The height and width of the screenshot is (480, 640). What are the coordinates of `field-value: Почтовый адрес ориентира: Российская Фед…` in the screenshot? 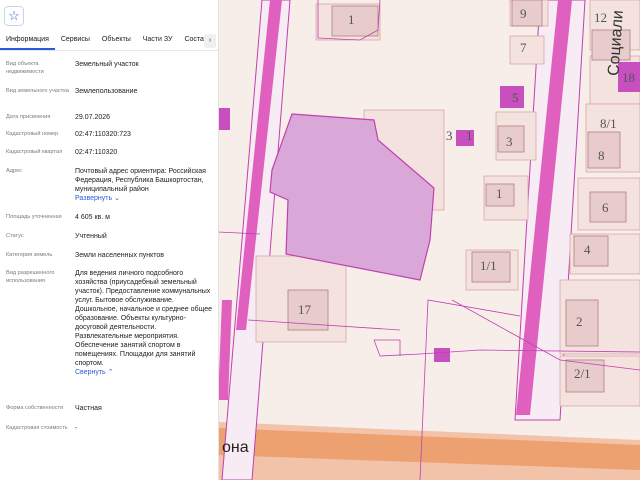 It's located at (145, 185).